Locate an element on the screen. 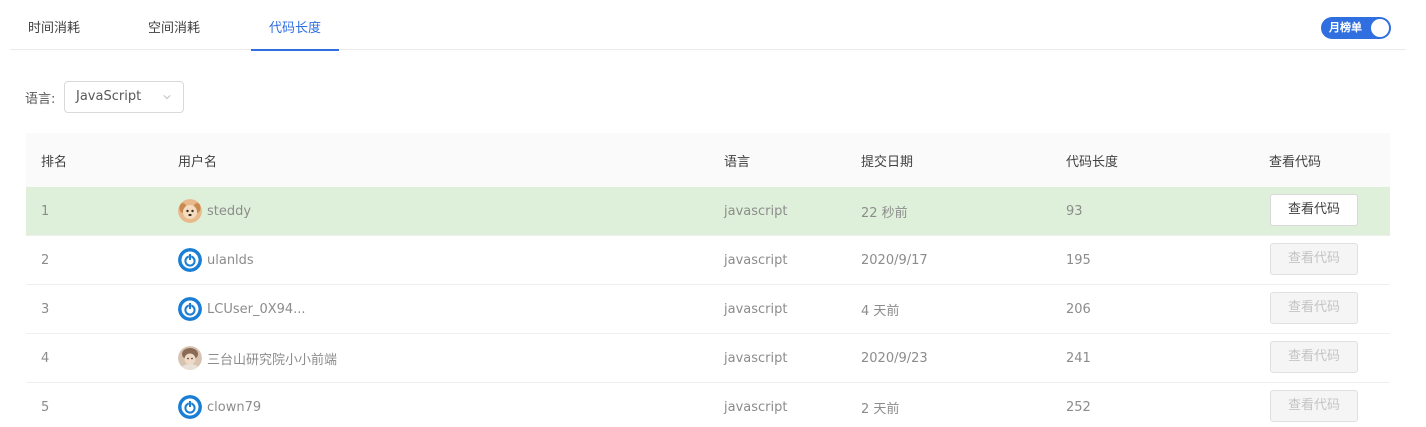 The height and width of the screenshot is (427, 1426). table-row: 1 steddy javascript 22 秒前 93 查看代码 is located at coordinates (708, 211).